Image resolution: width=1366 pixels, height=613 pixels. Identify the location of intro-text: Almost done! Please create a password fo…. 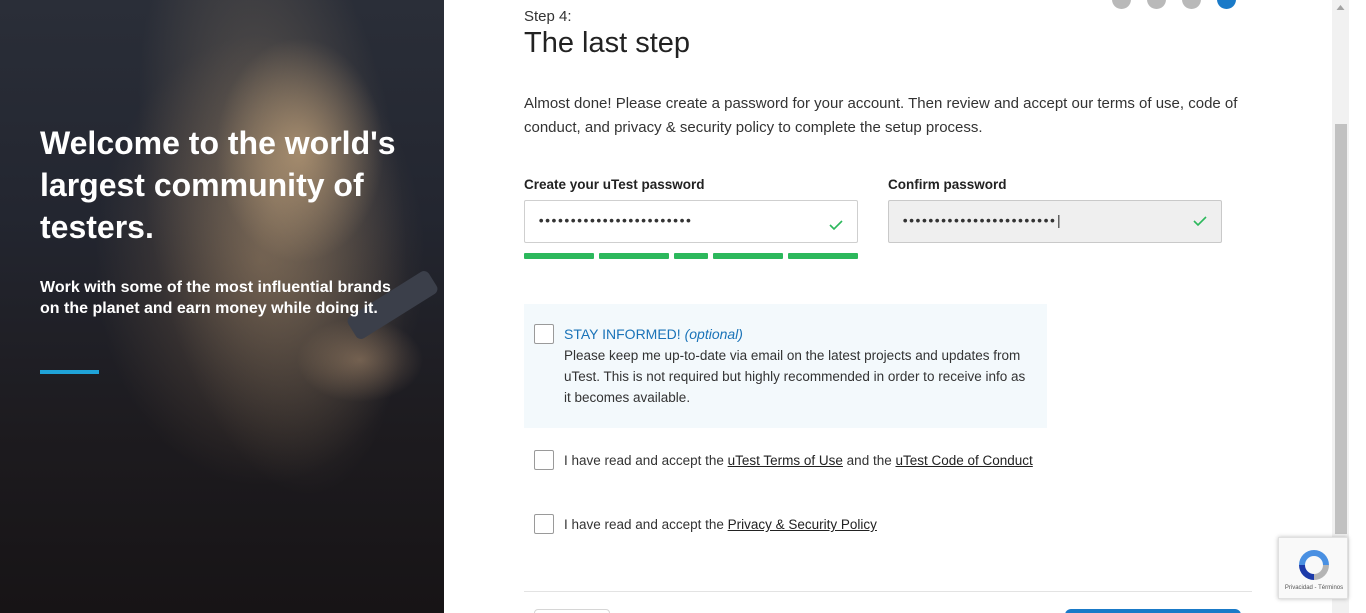
(881, 115).